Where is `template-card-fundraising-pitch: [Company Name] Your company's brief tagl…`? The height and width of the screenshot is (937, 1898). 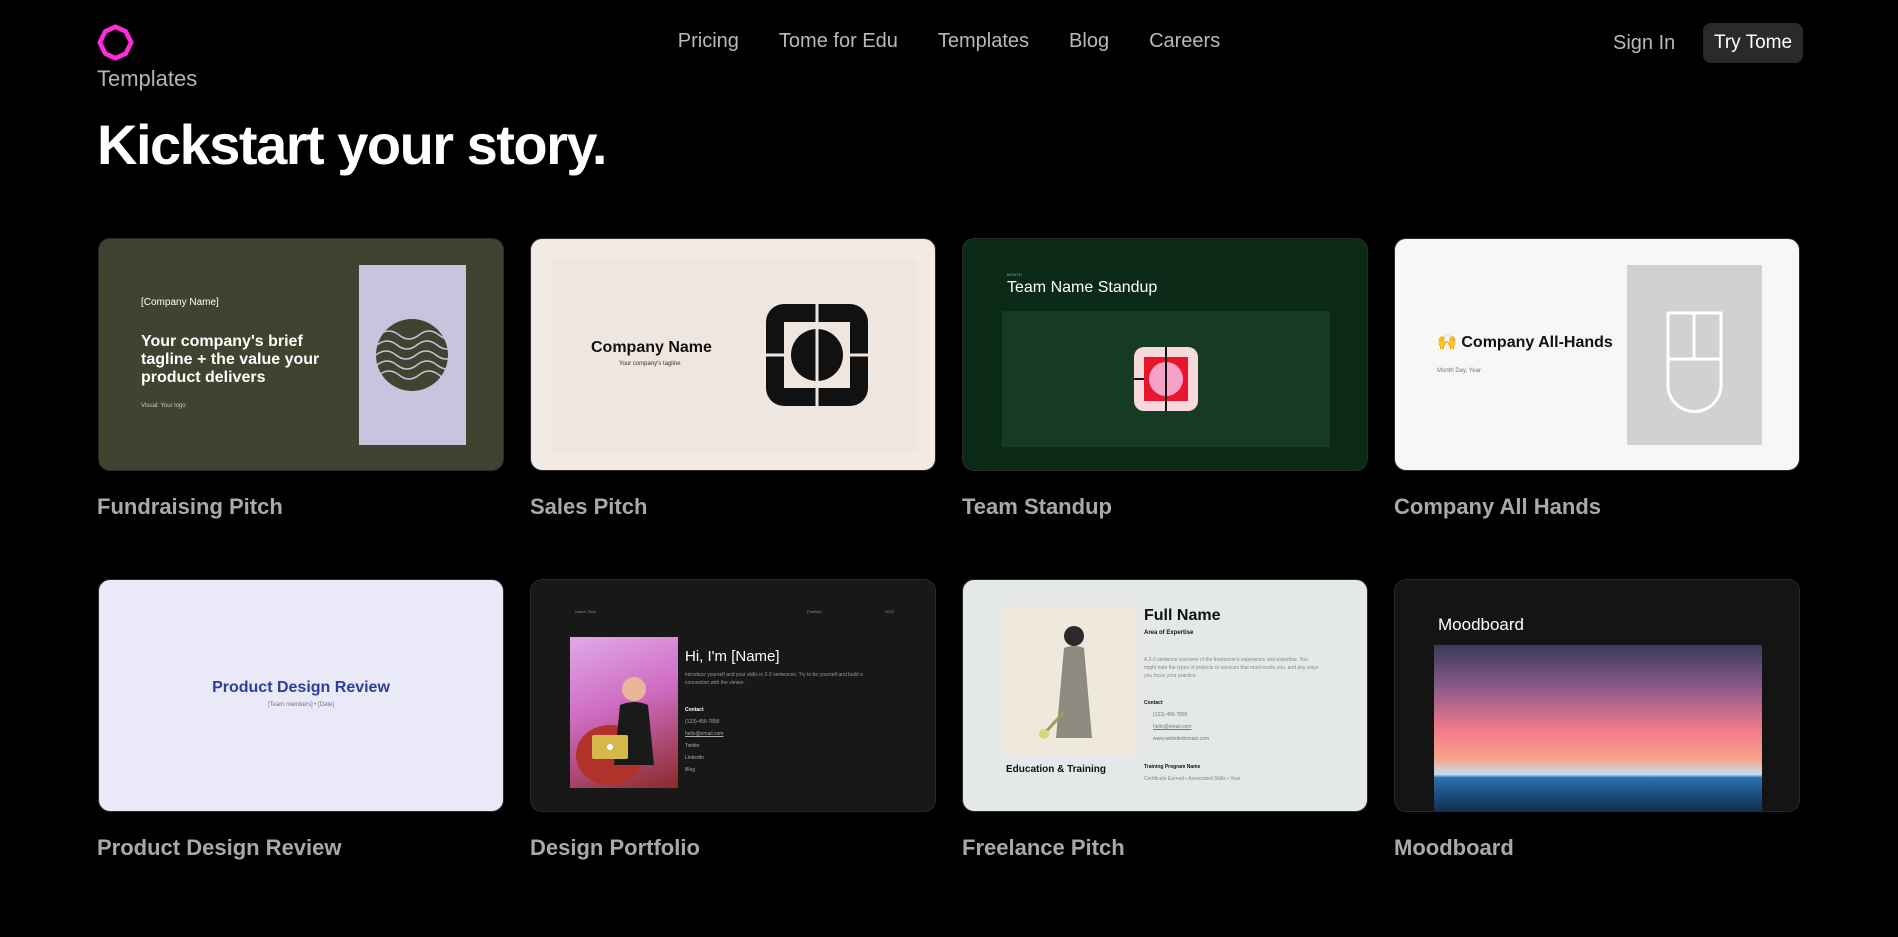 template-card-fundraising-pitch: [Company Name] Your company's brief tagl… is located at coordinates (301, 354).